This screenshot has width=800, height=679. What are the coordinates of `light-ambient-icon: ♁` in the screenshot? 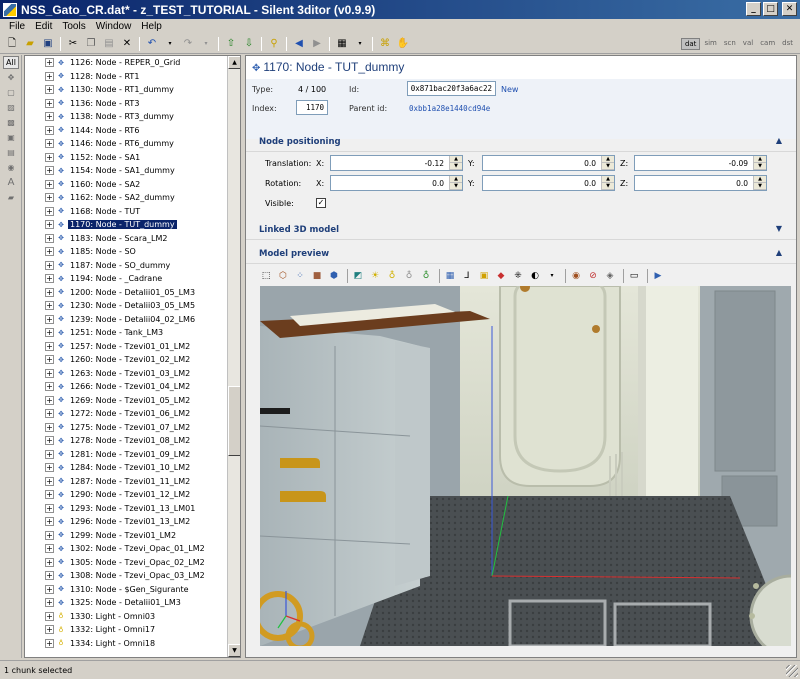 It's located at (426, 276).